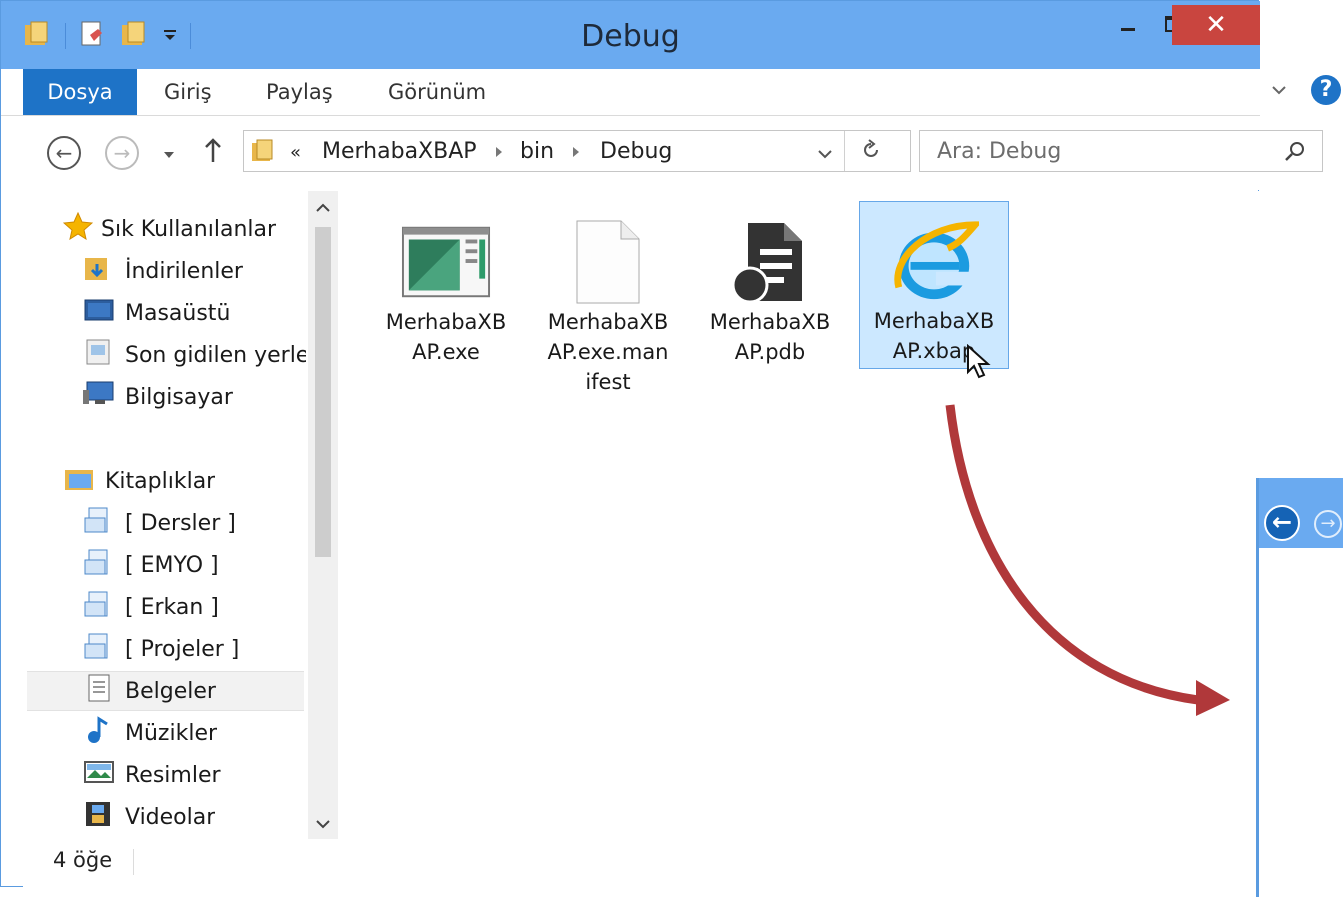  Describe the element at coordinates (1087, 560) in the screenshot. I see `flow-arrow` at that location.